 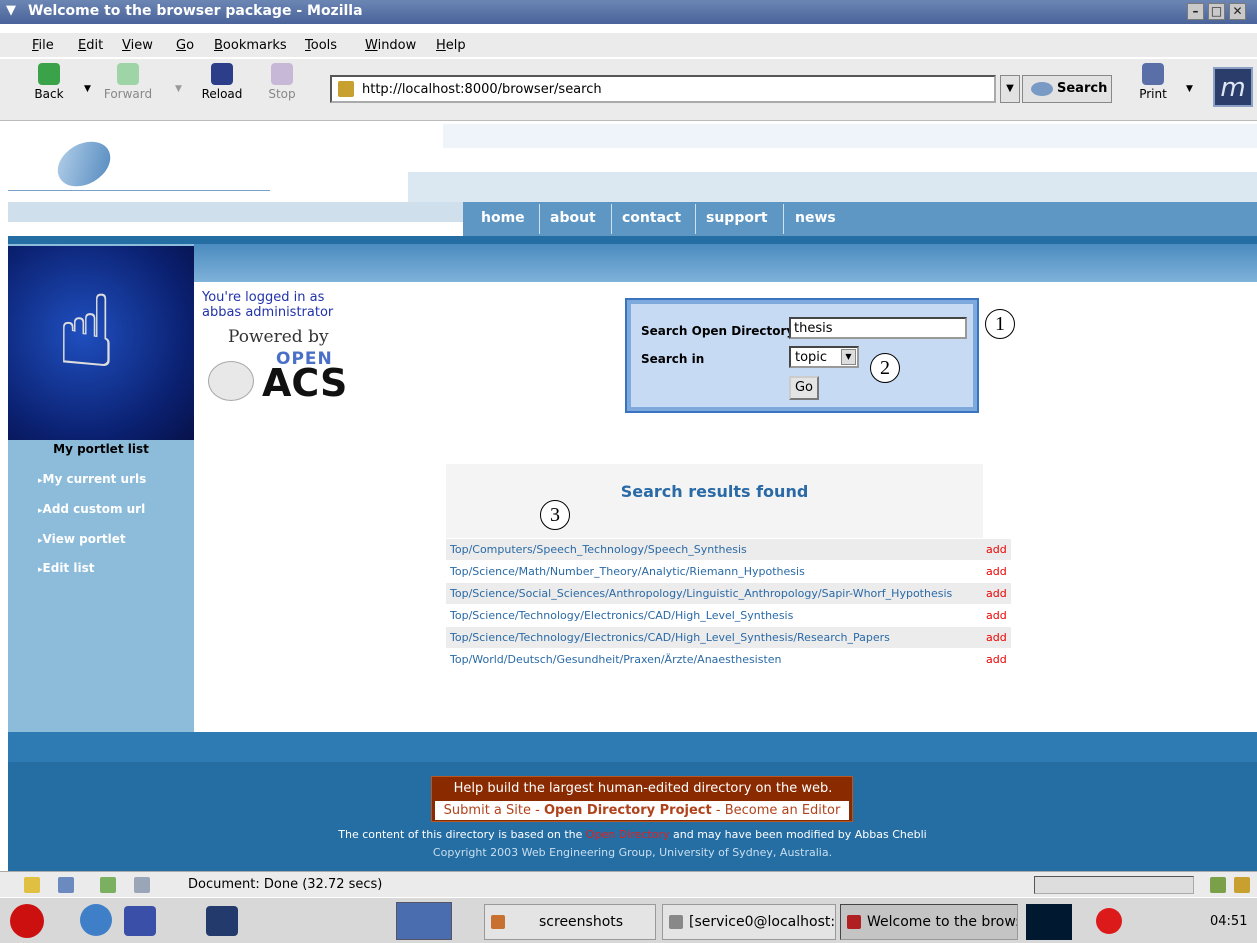 I want to click on forward-button: Forward, so click(x=128, y=82).